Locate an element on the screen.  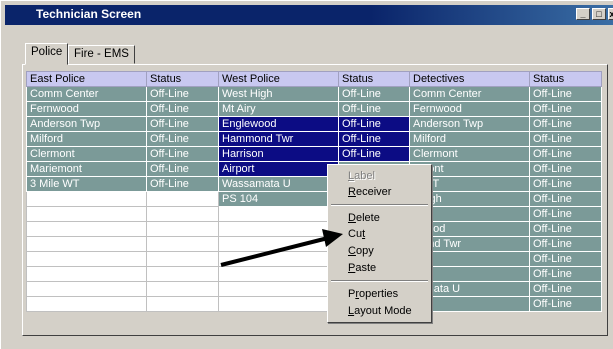
annotation-arrow is located at coordinates (281, 248).